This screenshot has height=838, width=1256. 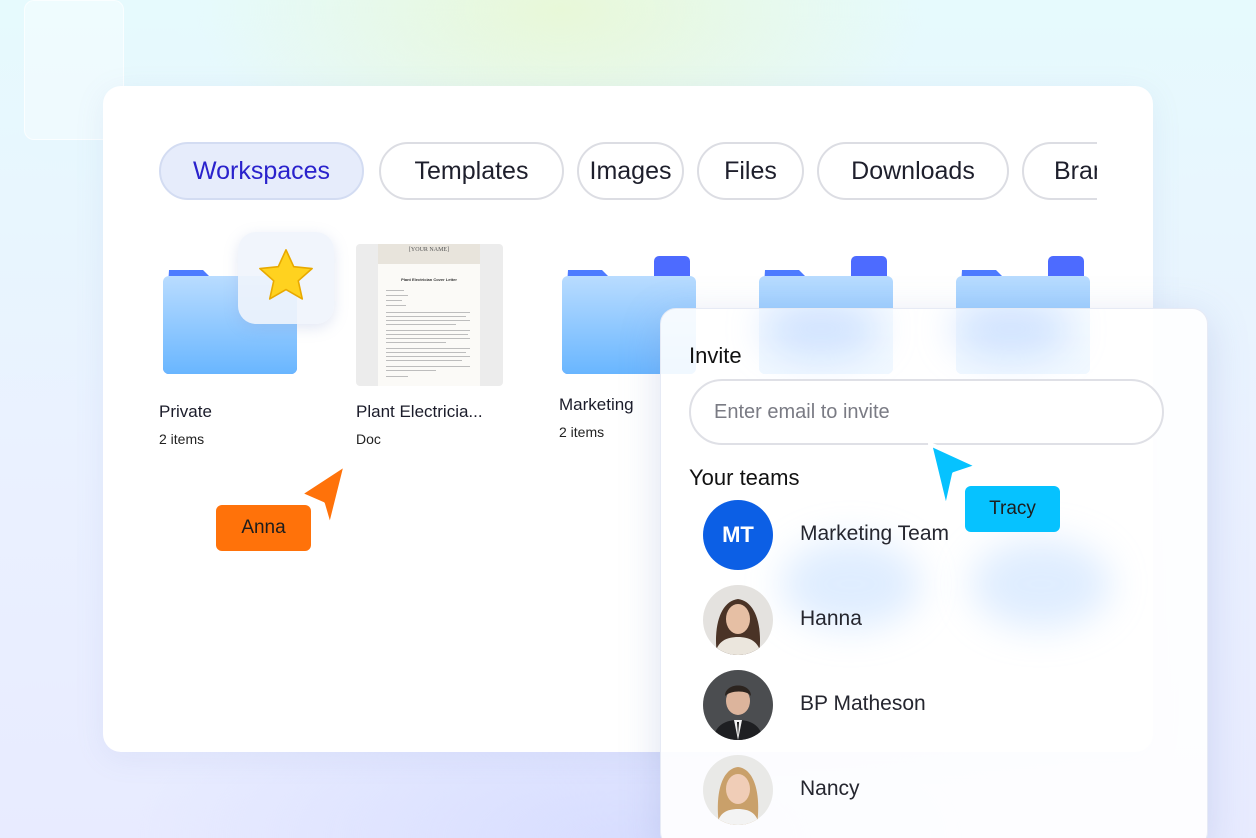 I want to click on avatar: MT, so click(x=738, y=535).